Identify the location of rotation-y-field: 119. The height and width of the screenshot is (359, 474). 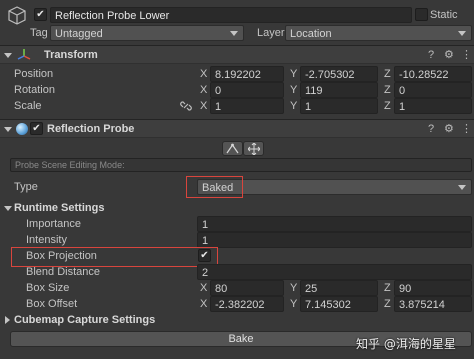
(339, 90).